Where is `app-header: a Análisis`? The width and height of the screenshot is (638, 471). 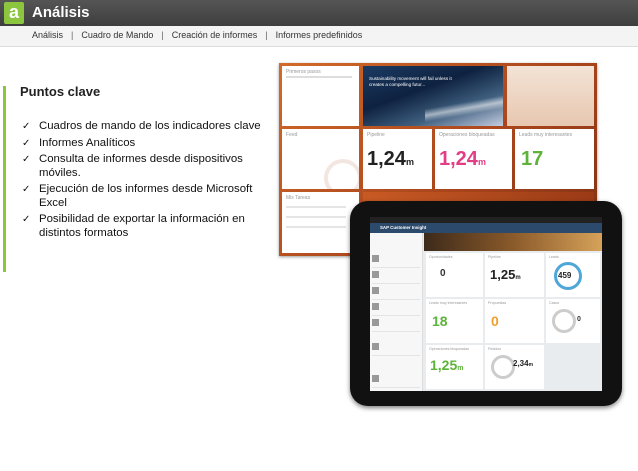
app-header: a Análisis is located at coordinates (319, 13).